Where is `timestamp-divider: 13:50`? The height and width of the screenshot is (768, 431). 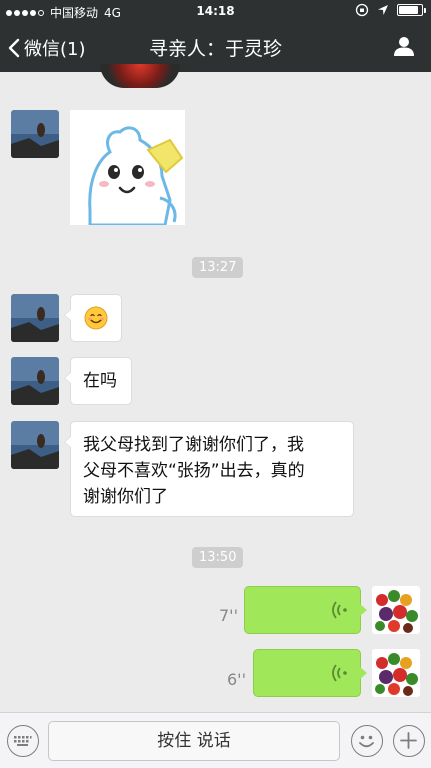
timestamp-divider: 13:50 is located at coordinates (218, 557).